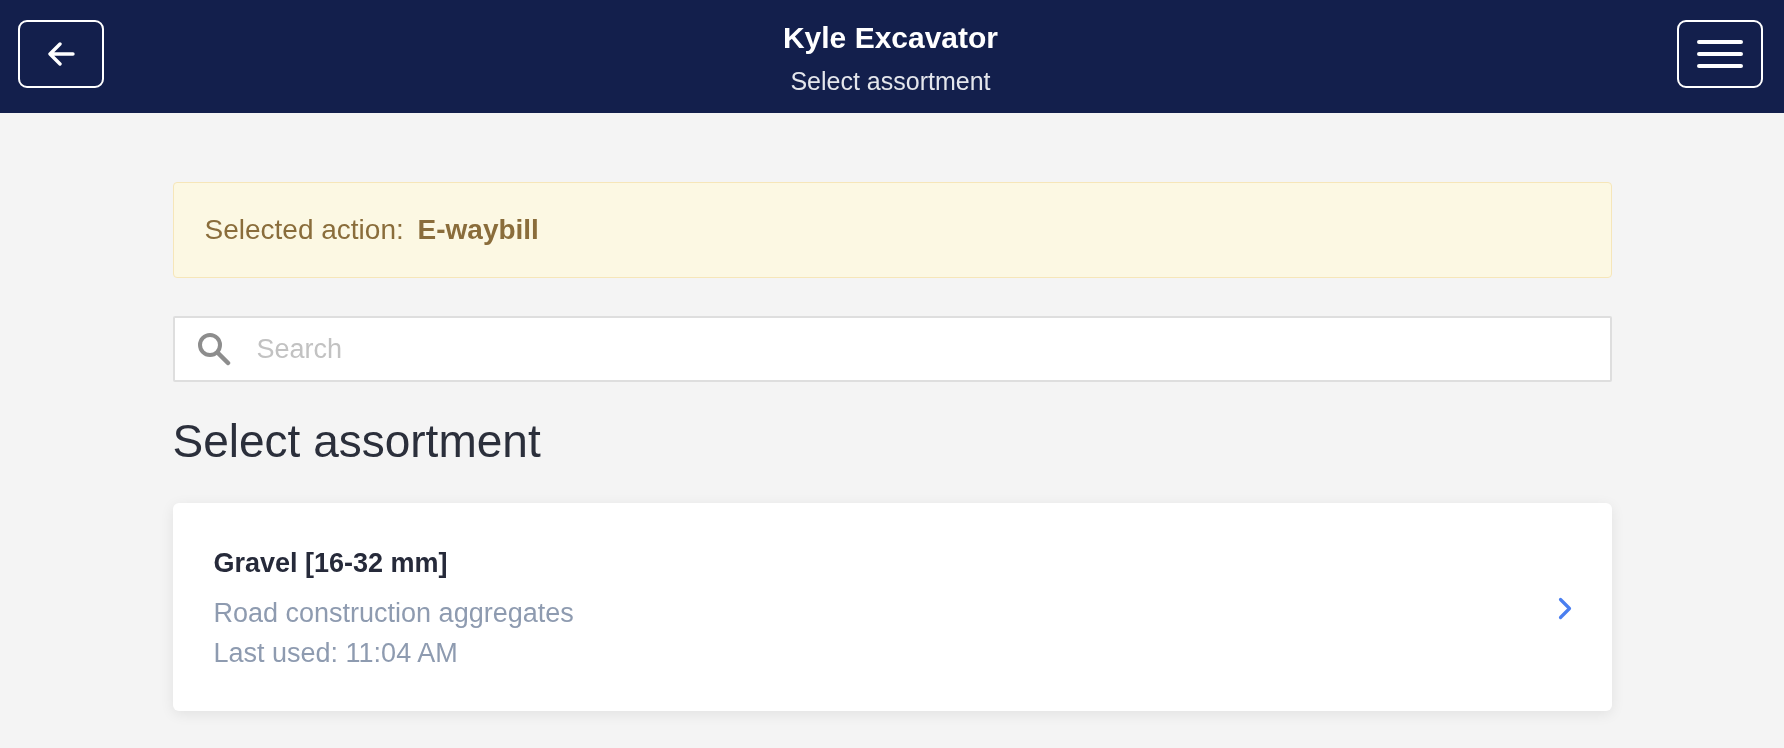 This screenshot has width=1784, height=748. I want to click on chevron-right-icon, so click(1564, 608).